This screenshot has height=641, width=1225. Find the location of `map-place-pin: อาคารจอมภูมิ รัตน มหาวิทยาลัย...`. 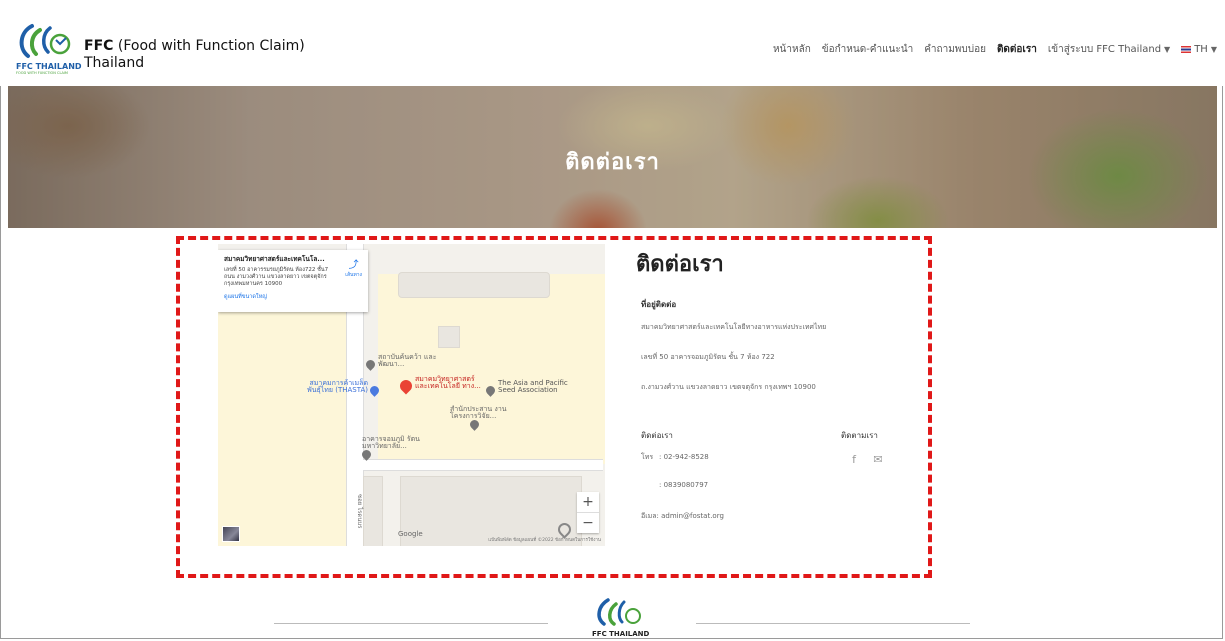

map-place-pin: อาคารจอมภูมิ รัตน มหาวิทยาลัย... is located at coordinates (391, 448).